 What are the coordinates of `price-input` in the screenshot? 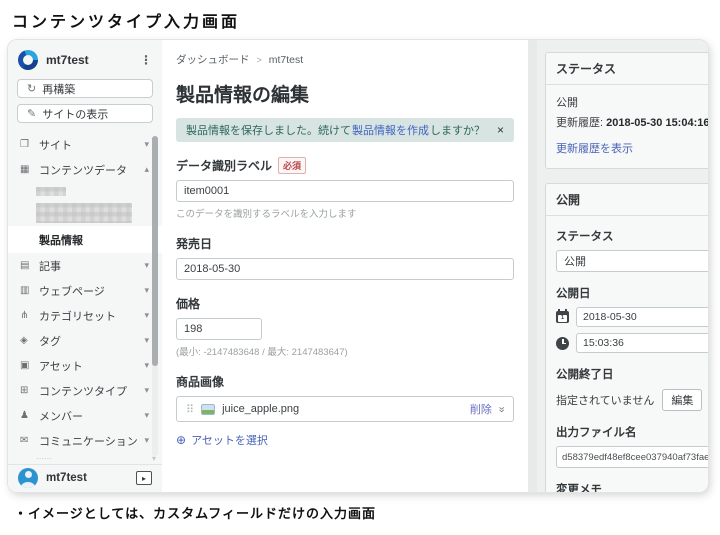 It's located at (219, 329).